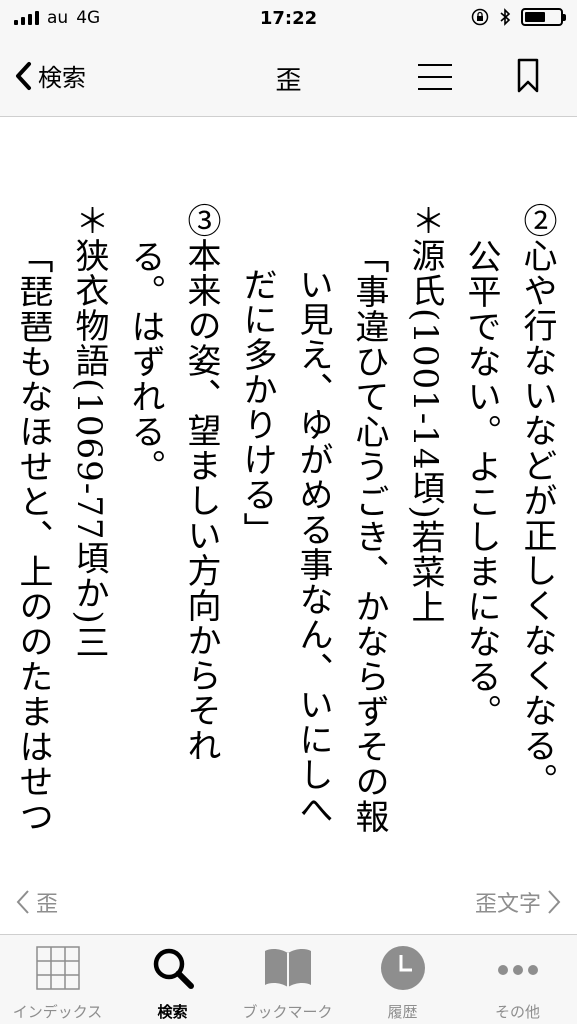 Image resolution: width=577 pixels, height=1025 pixels. I want to click on next-entry-label: 歪文字, so click(507, 904).